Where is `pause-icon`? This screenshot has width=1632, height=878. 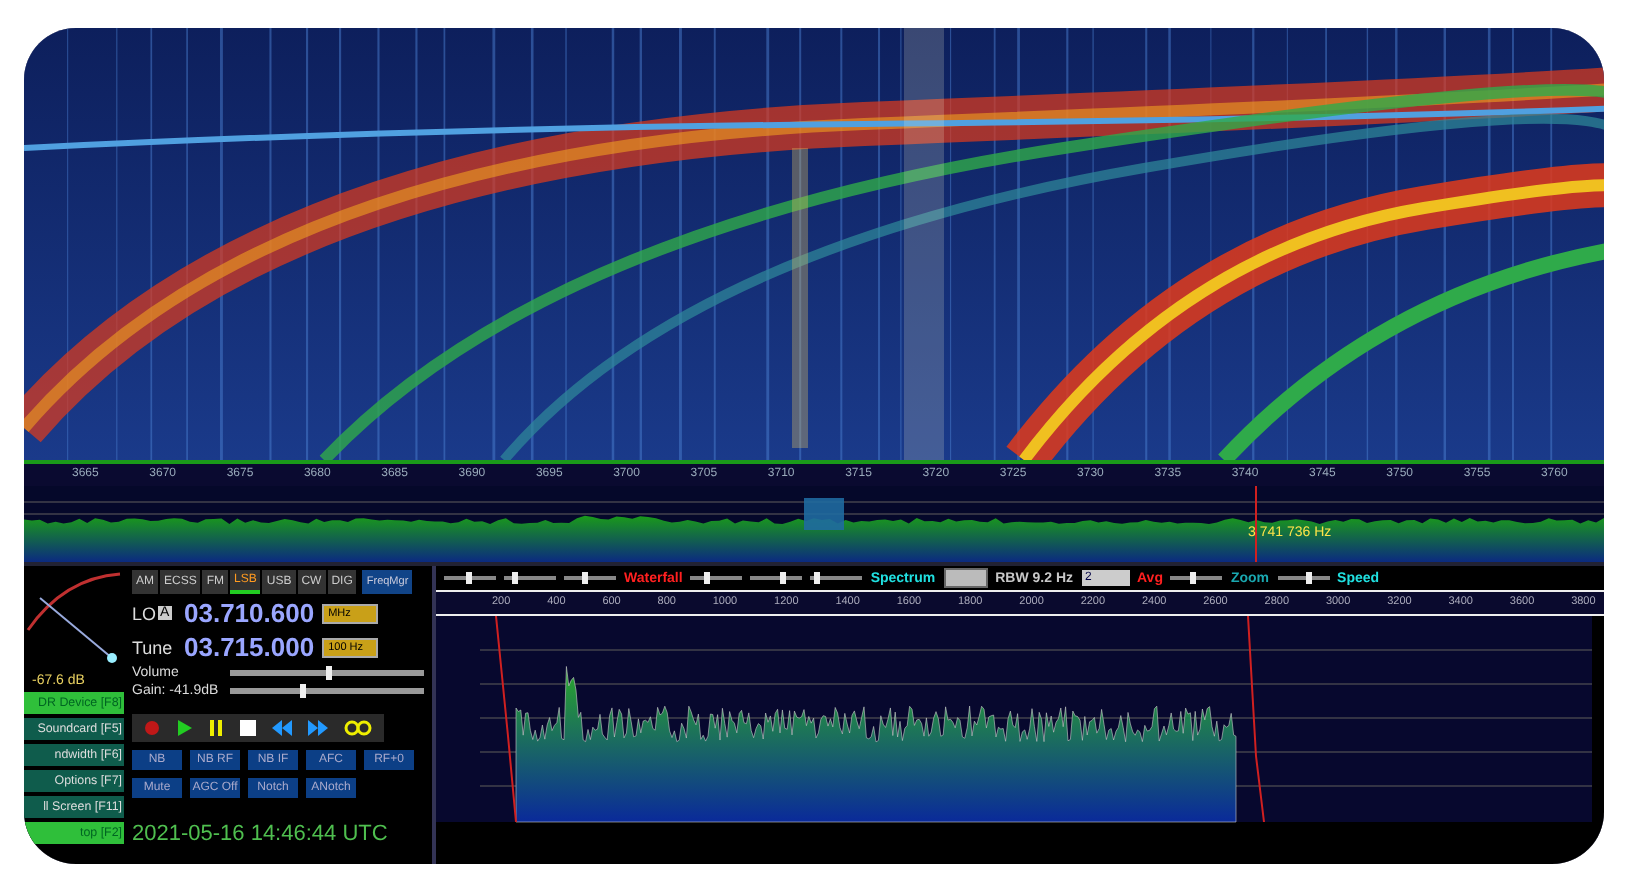 pause-icon is located at coordinates (216, 728).